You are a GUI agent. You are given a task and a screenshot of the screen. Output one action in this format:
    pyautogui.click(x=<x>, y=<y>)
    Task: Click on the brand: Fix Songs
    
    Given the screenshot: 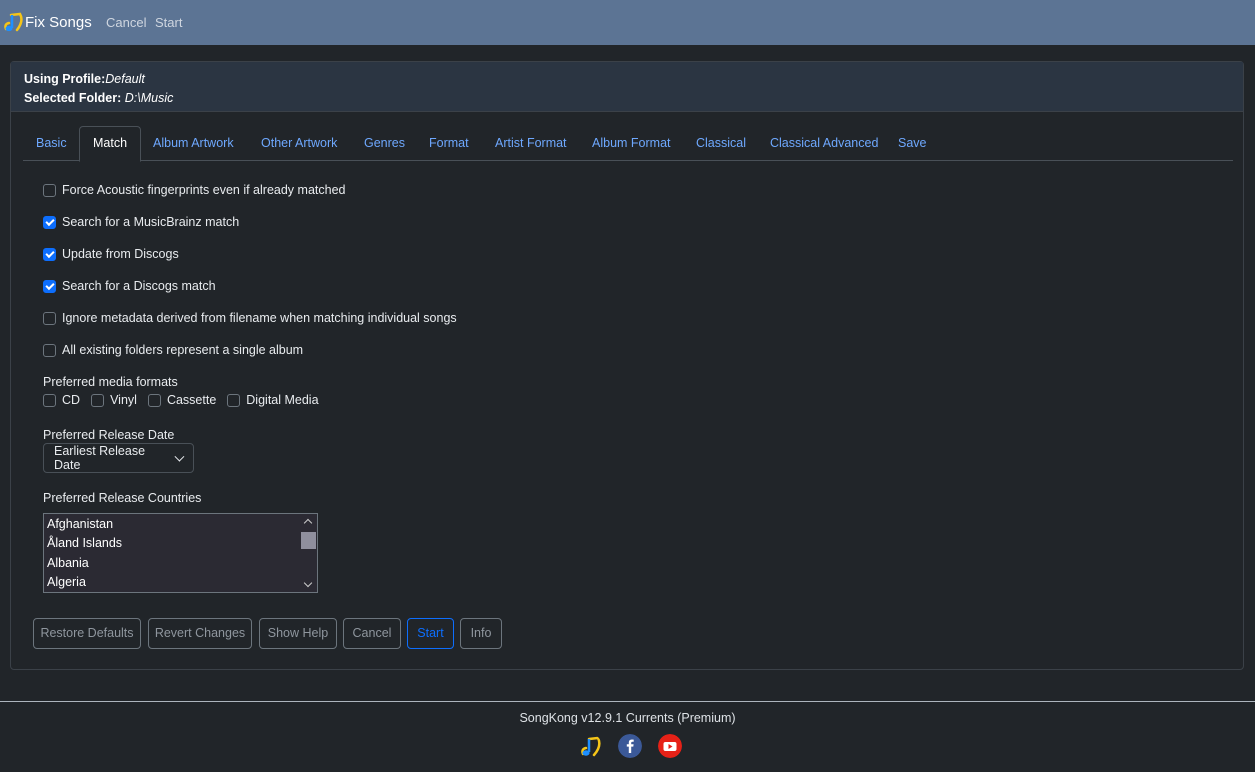 What is the action you would take?
    pyautogui.click(x=47, y=22)
    